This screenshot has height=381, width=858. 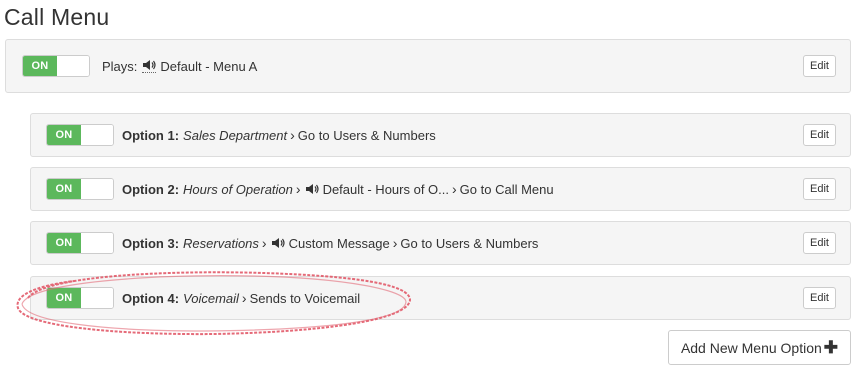 I want to click on option-2-label: Option 2:, so click(x=151, y=189).